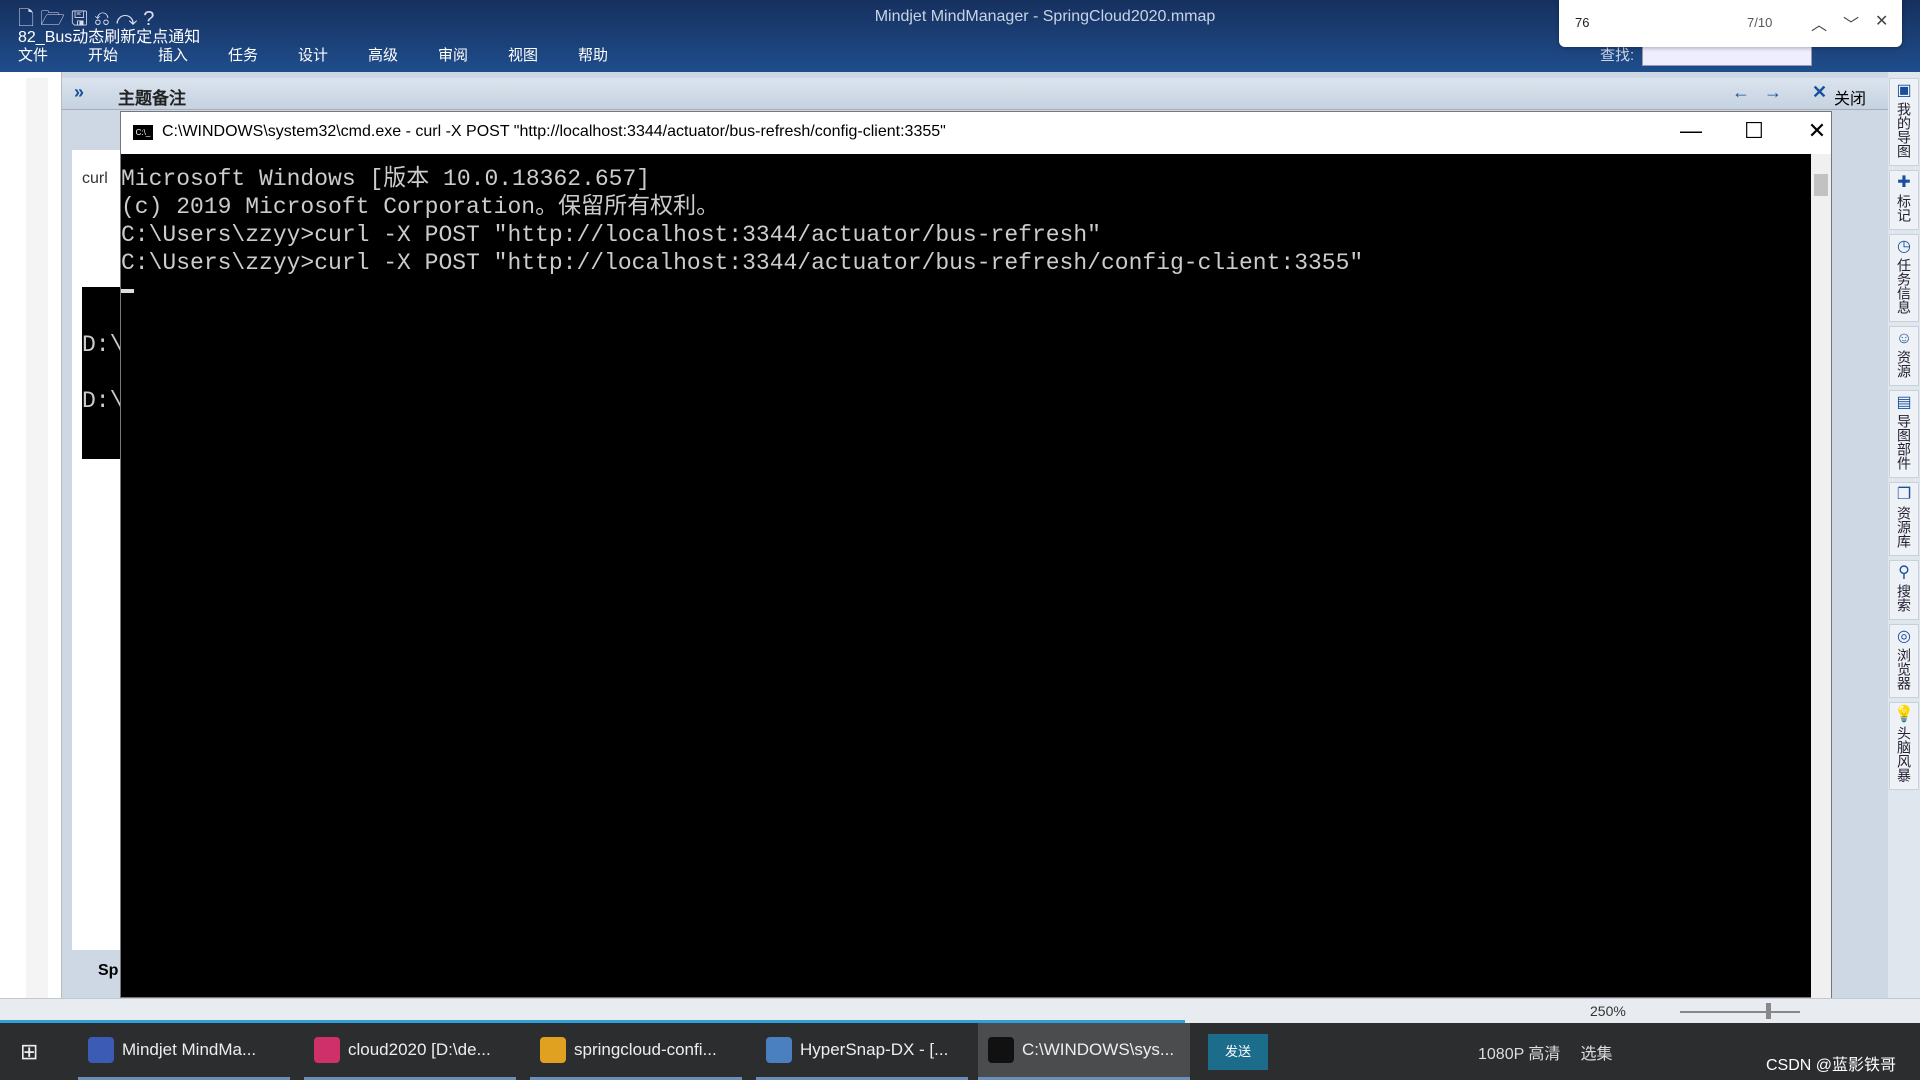  I want to click on notes-header: » 主题备注 ← → ✕ 关闭, so click(975, 94).